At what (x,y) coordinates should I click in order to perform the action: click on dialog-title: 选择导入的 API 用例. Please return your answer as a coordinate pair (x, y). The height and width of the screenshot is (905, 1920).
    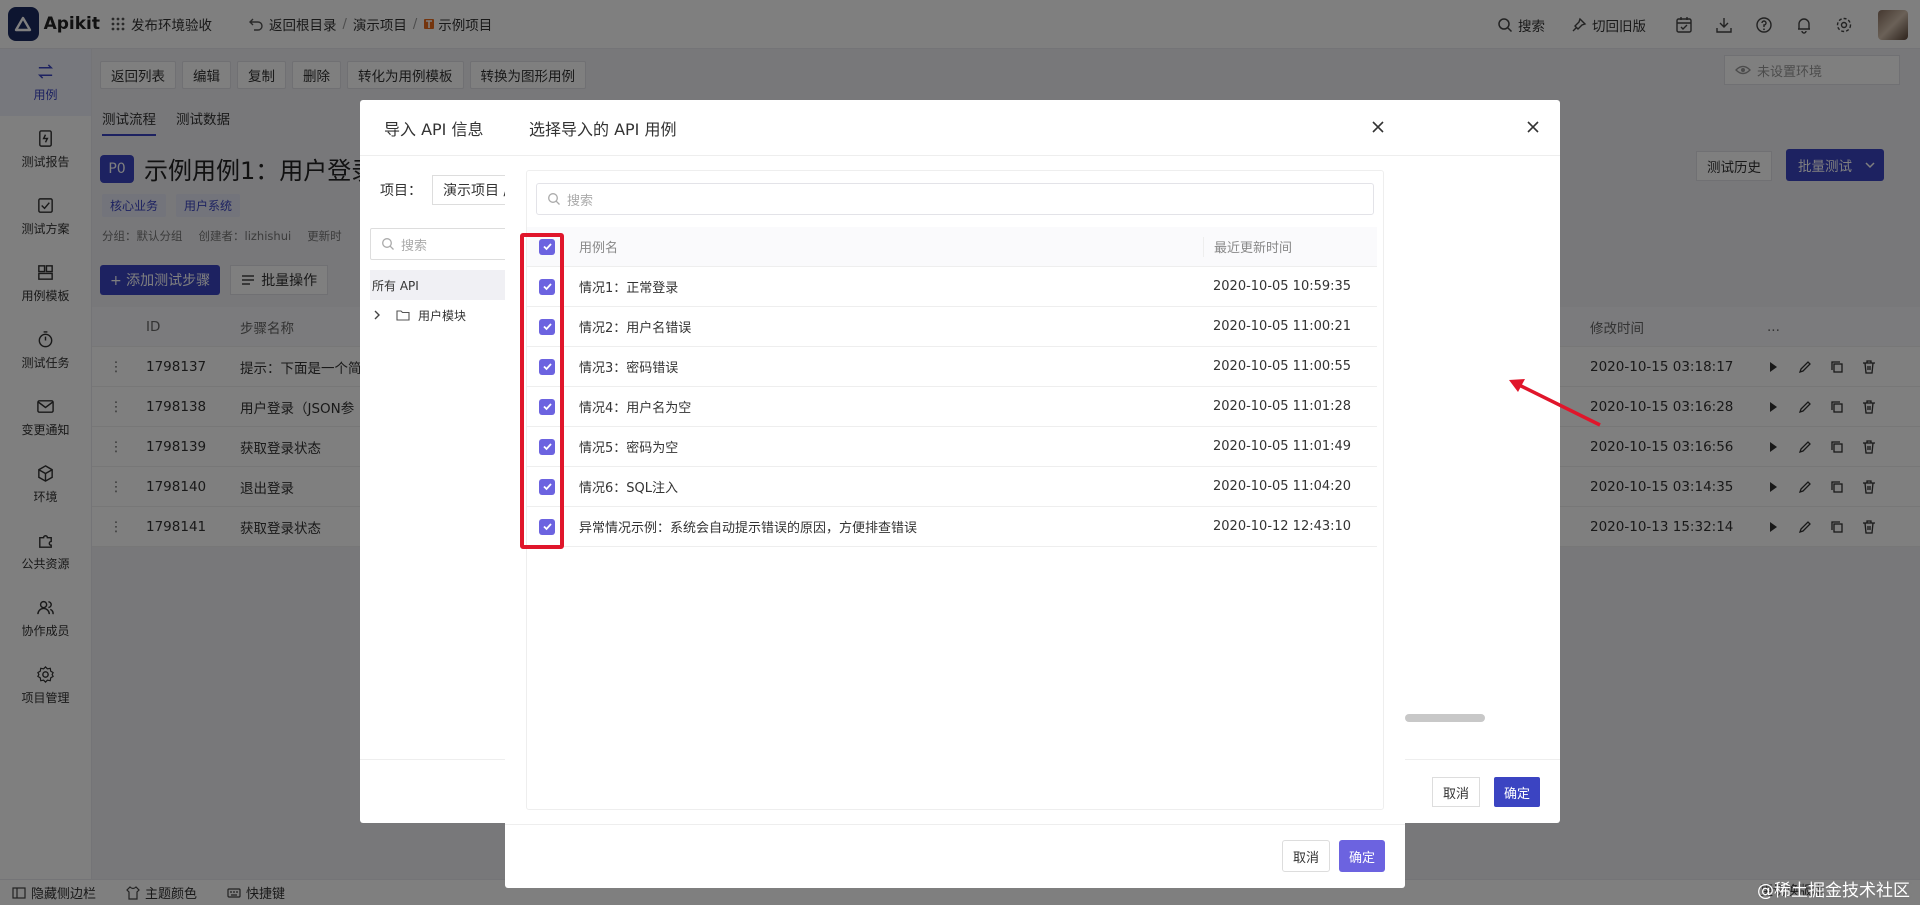
    Looking at the image, I should click on (955, 128).